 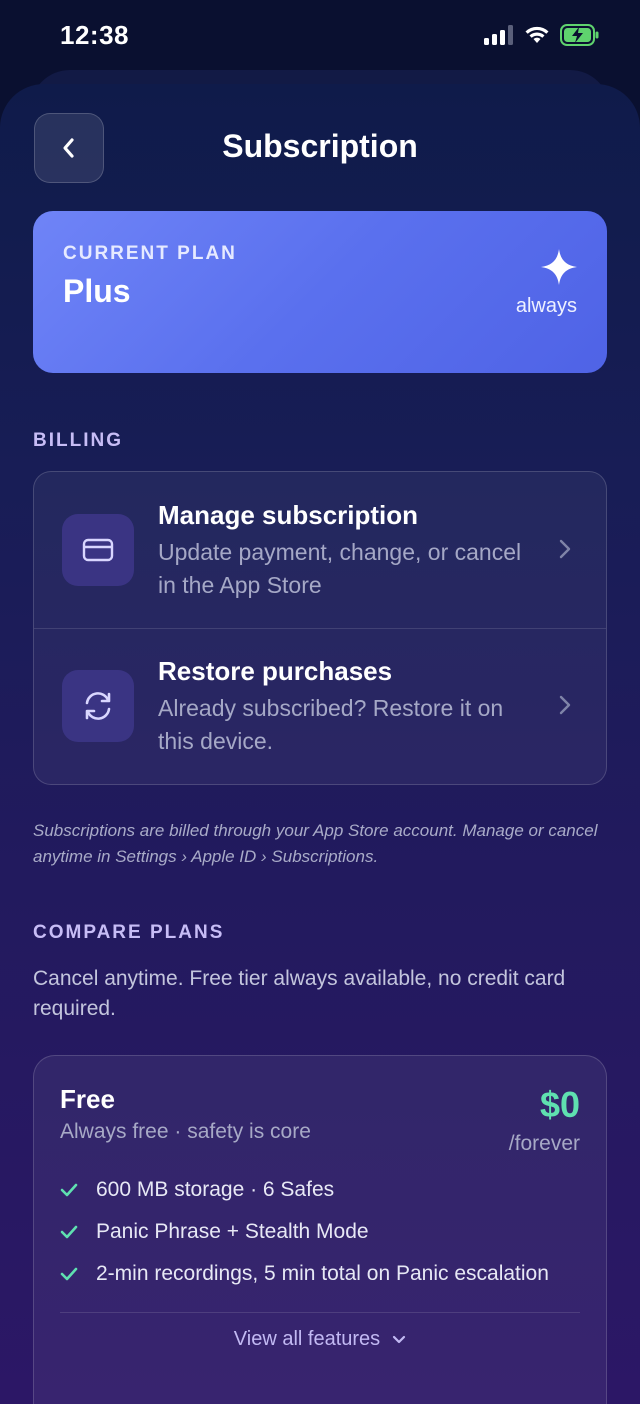 What do you see at coordinates (185, 1131) in the screenshot?
I see `free-plan-subtitle: Always free · safety is core` at bounding box center [185, 1131].